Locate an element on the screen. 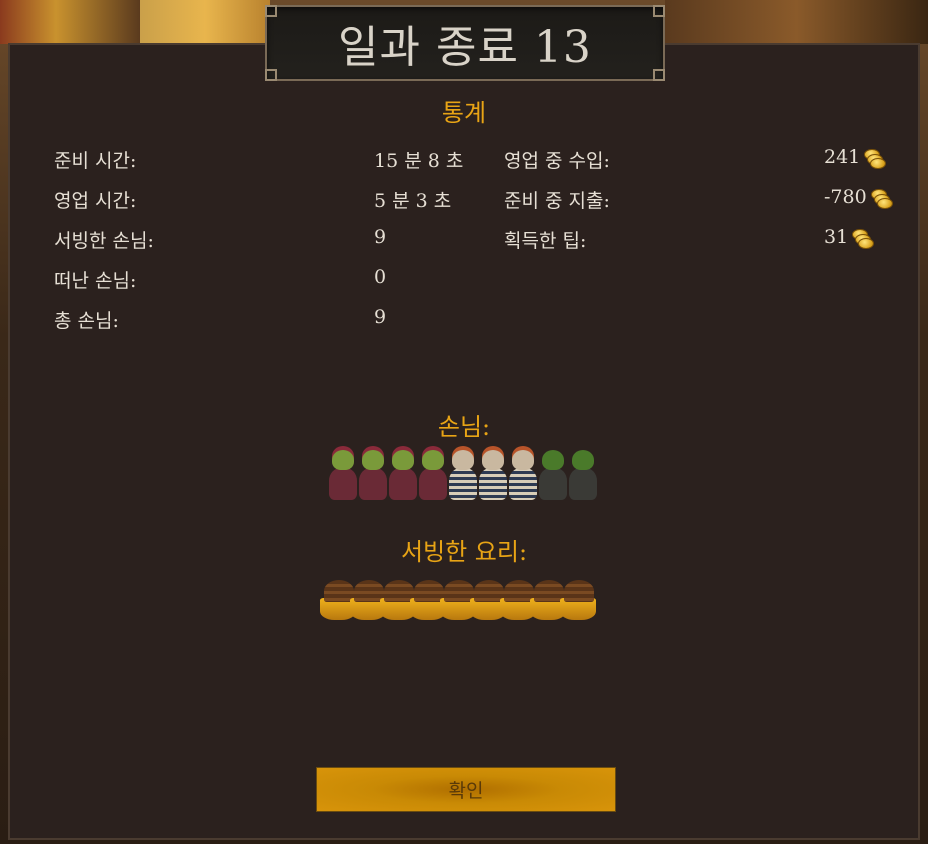 The height and width of the screenshot is (844, 928). stat-label-left-customers: 떠난 손님: is located at coordinates (95, 281).